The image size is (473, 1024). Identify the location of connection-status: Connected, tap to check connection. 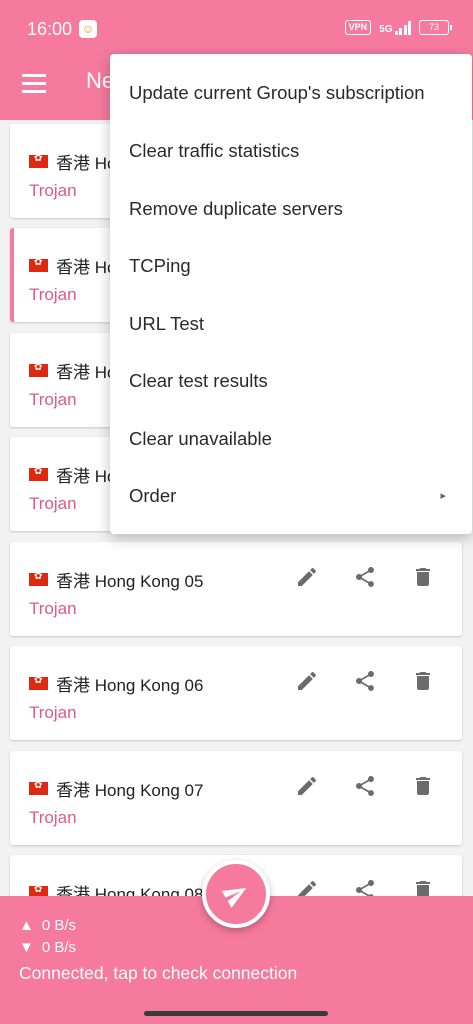
(158, 973).